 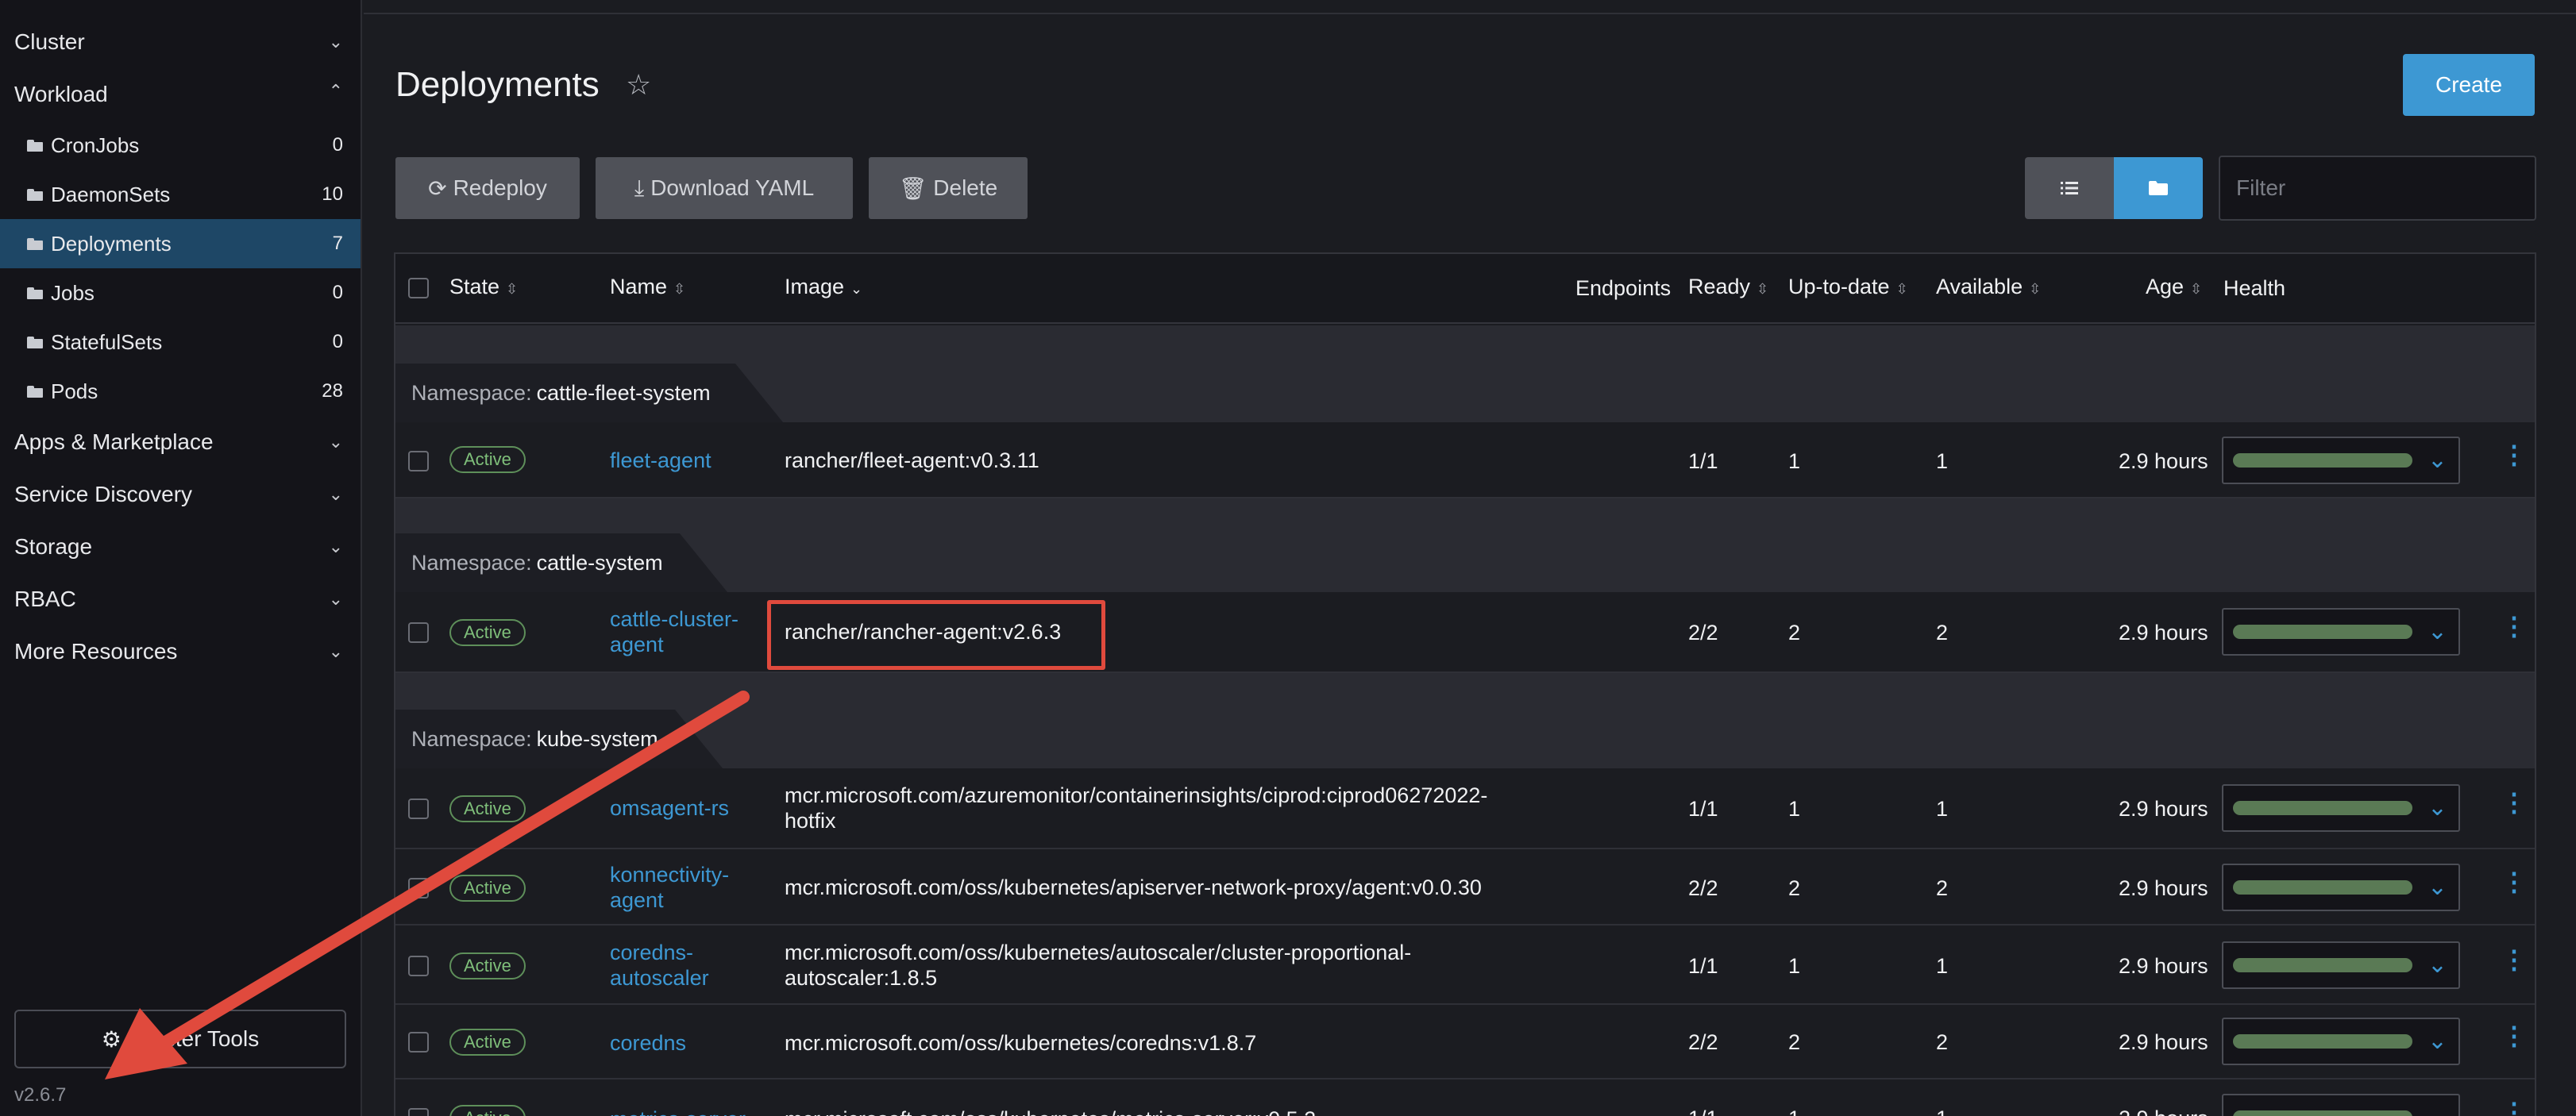 I want to click on deployment-name-link: metrics-server, so click(x=678, y=1111).